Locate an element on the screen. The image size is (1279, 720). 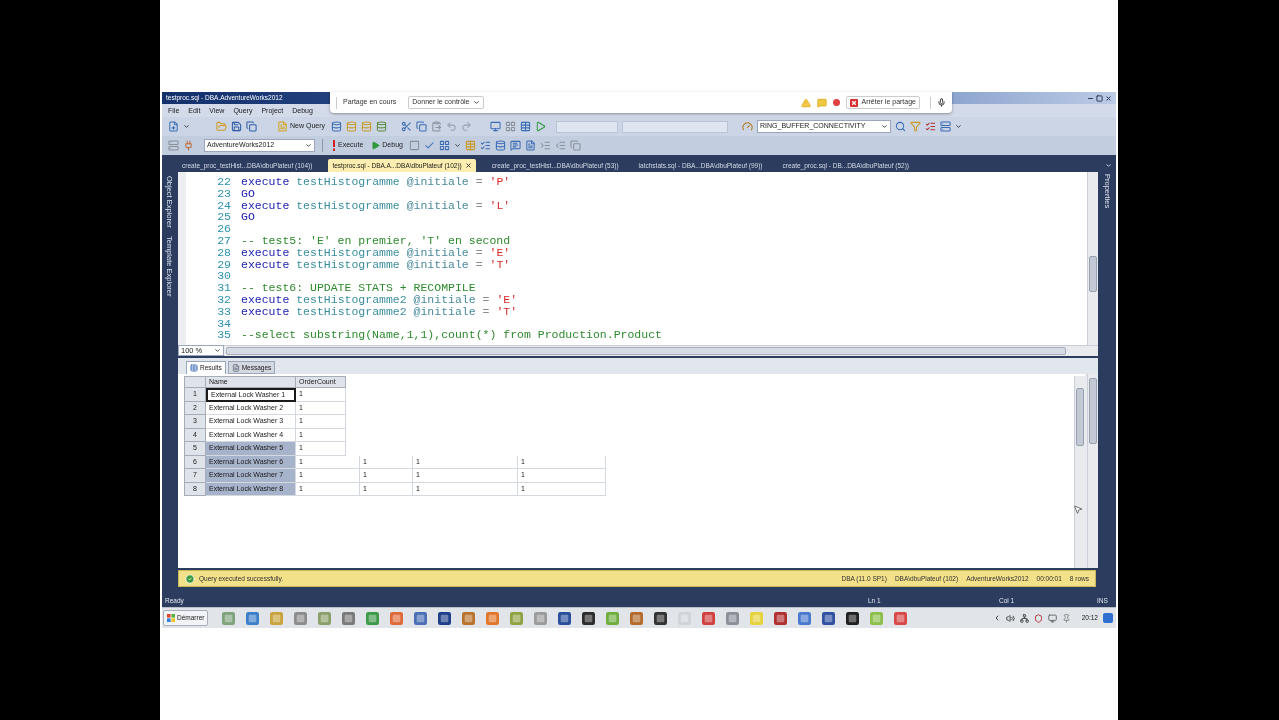
code-line: execute testHistogramme @initiale = 'P' is located at coordinates (376, 182).